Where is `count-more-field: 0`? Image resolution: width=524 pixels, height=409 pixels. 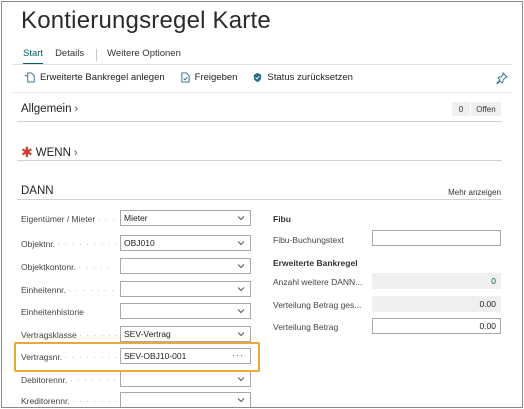
count-more-field: 0 is located at coordinates (436, 281).